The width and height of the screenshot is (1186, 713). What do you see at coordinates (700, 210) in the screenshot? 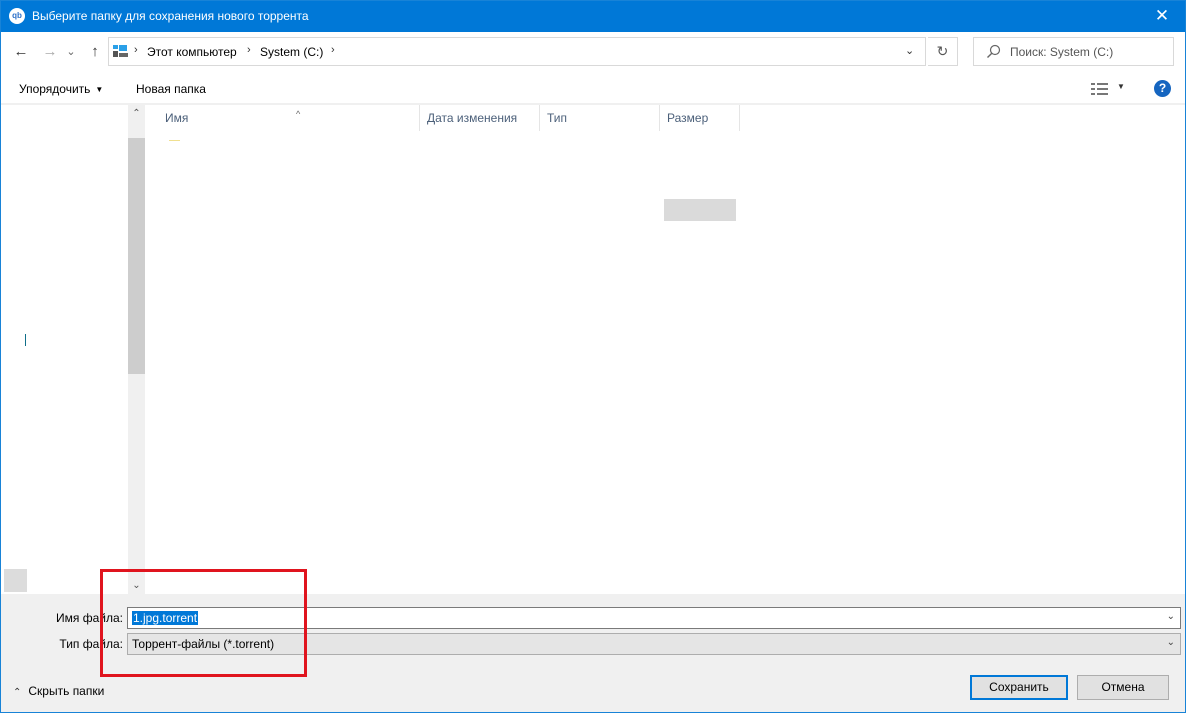
I see `tooltip-placeholder` at bounding box center [700, 210].